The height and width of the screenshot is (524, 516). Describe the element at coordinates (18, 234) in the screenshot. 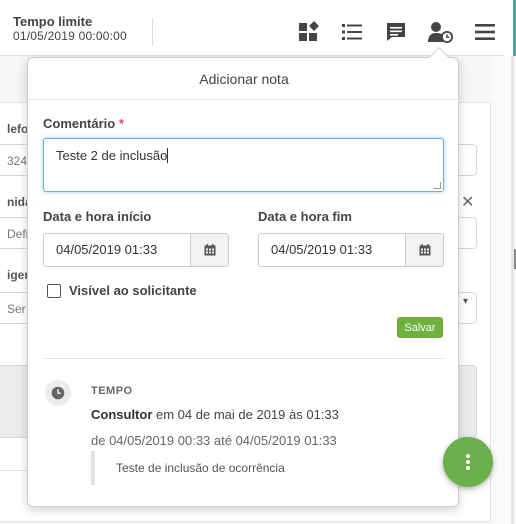

I see `bg-unit-value: Defi` at that location.